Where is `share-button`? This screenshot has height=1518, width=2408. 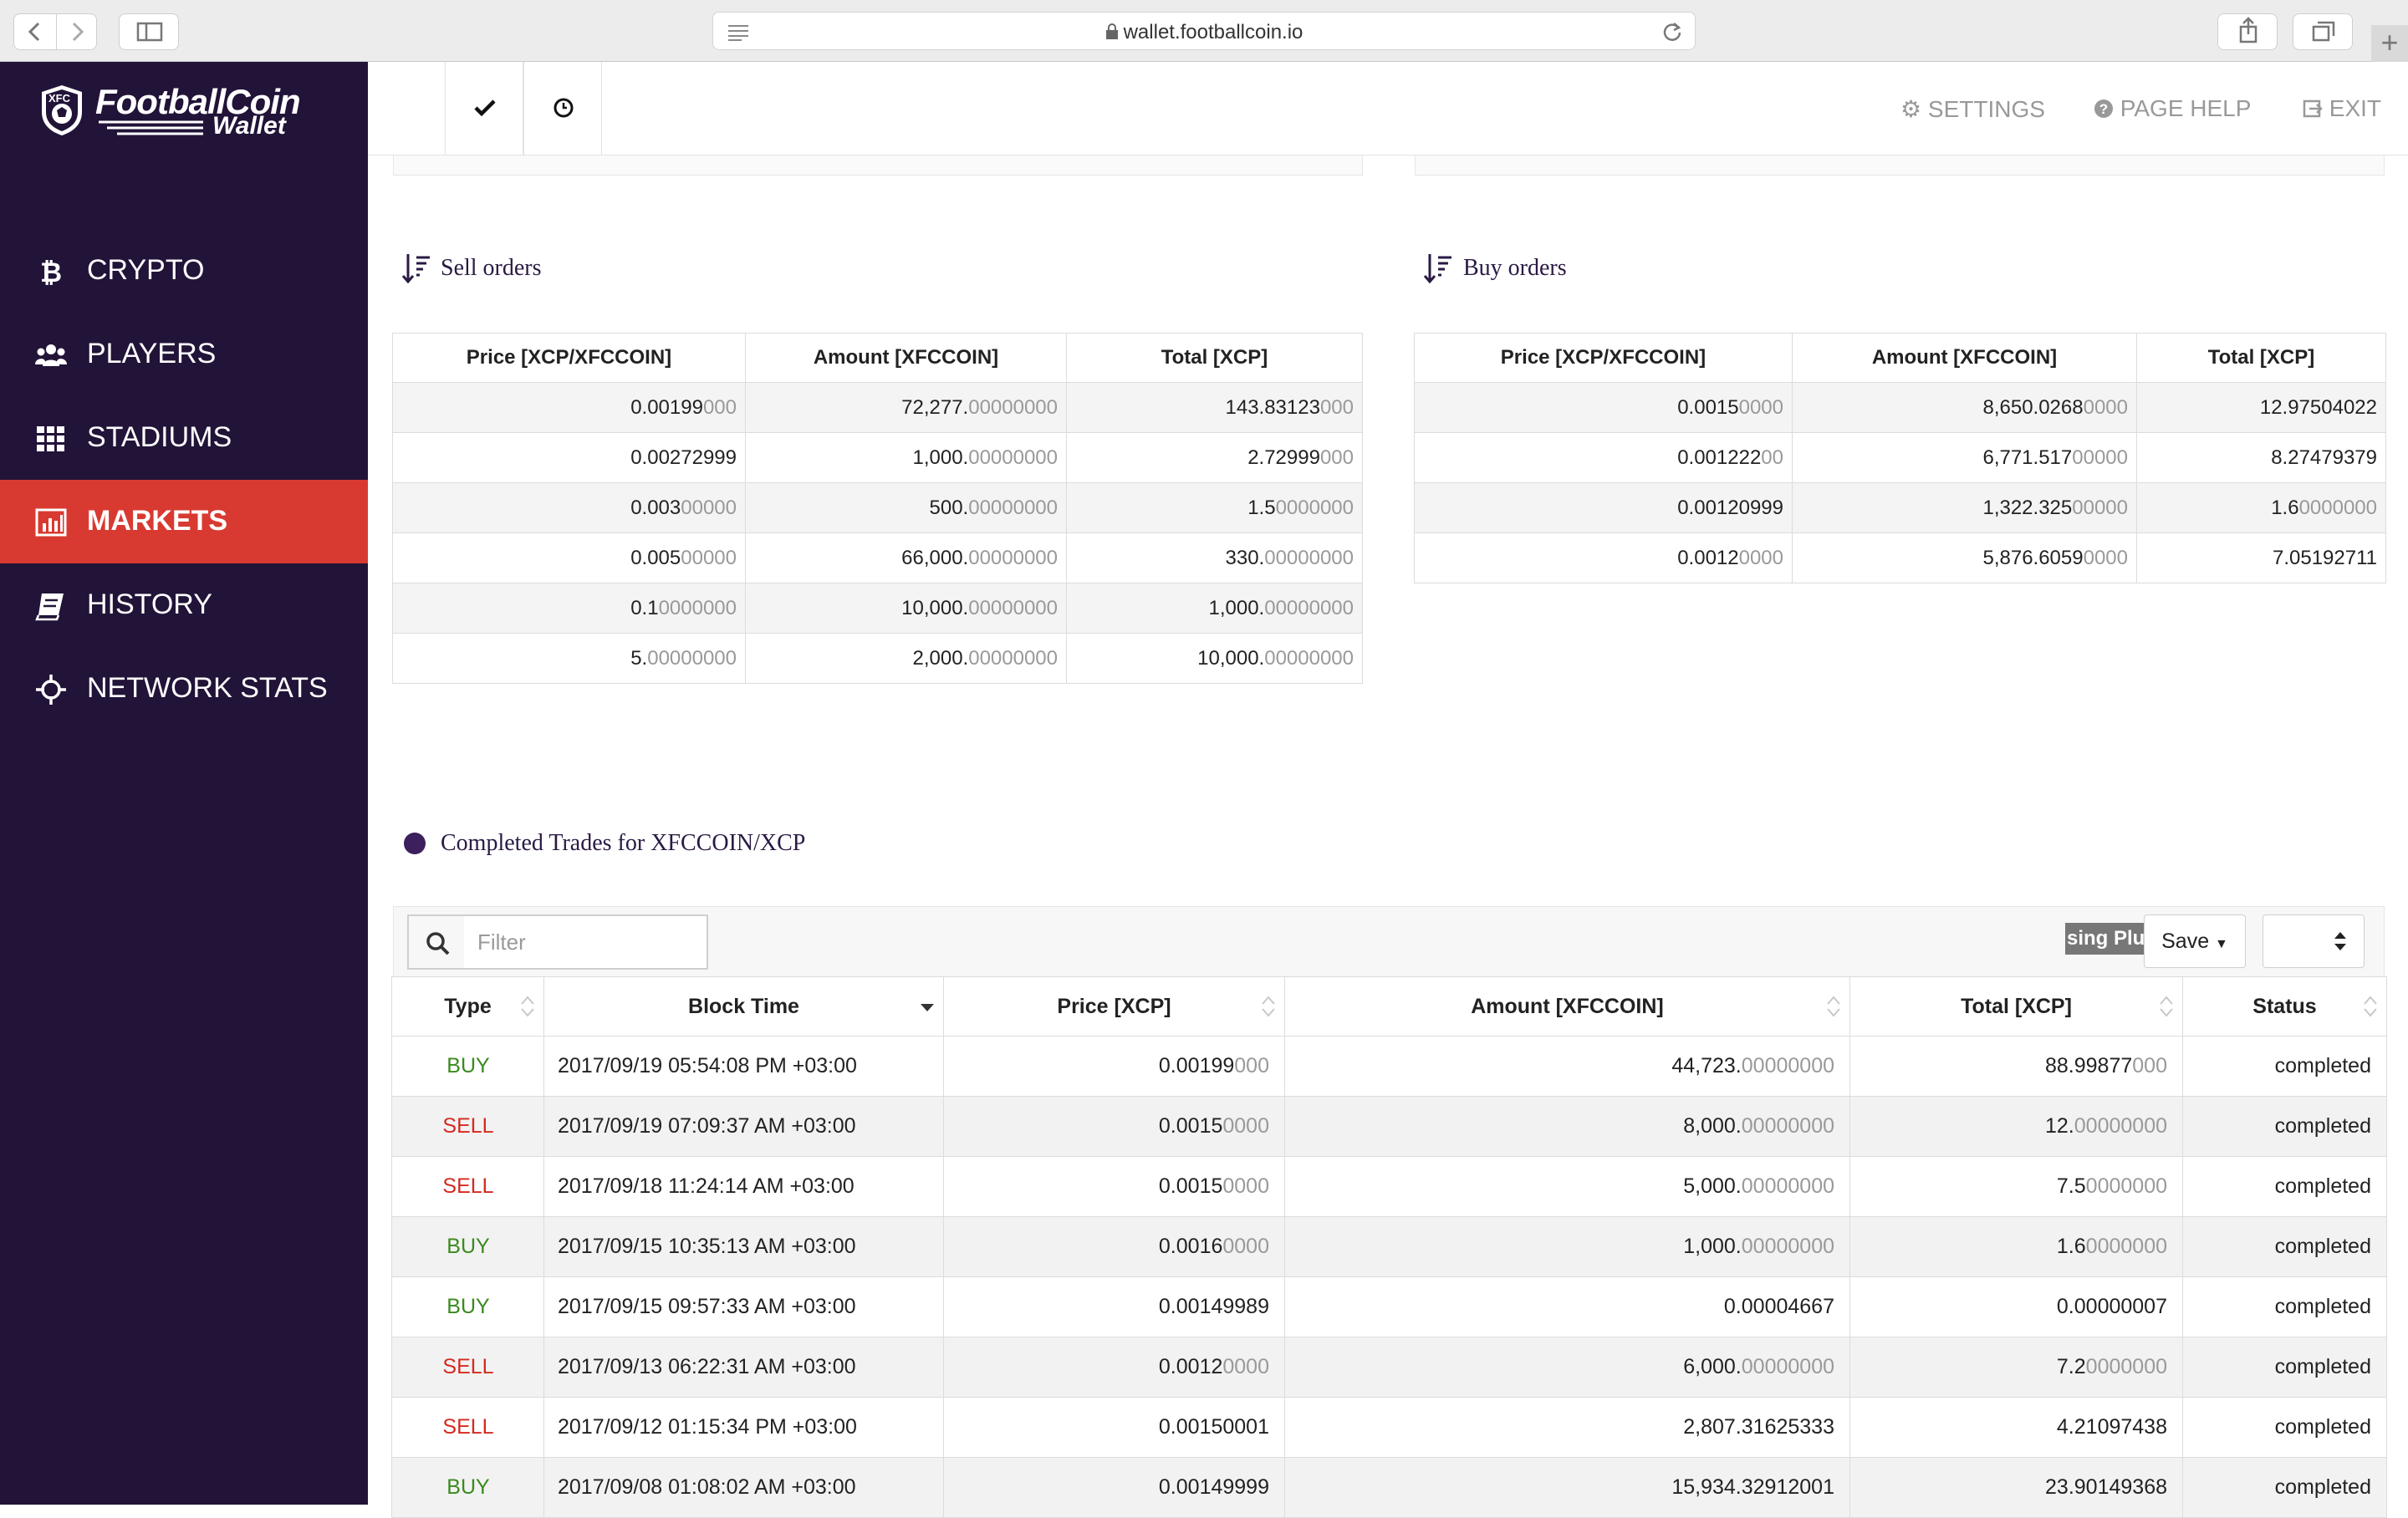 share-button is located at coordinates (2247, 31).